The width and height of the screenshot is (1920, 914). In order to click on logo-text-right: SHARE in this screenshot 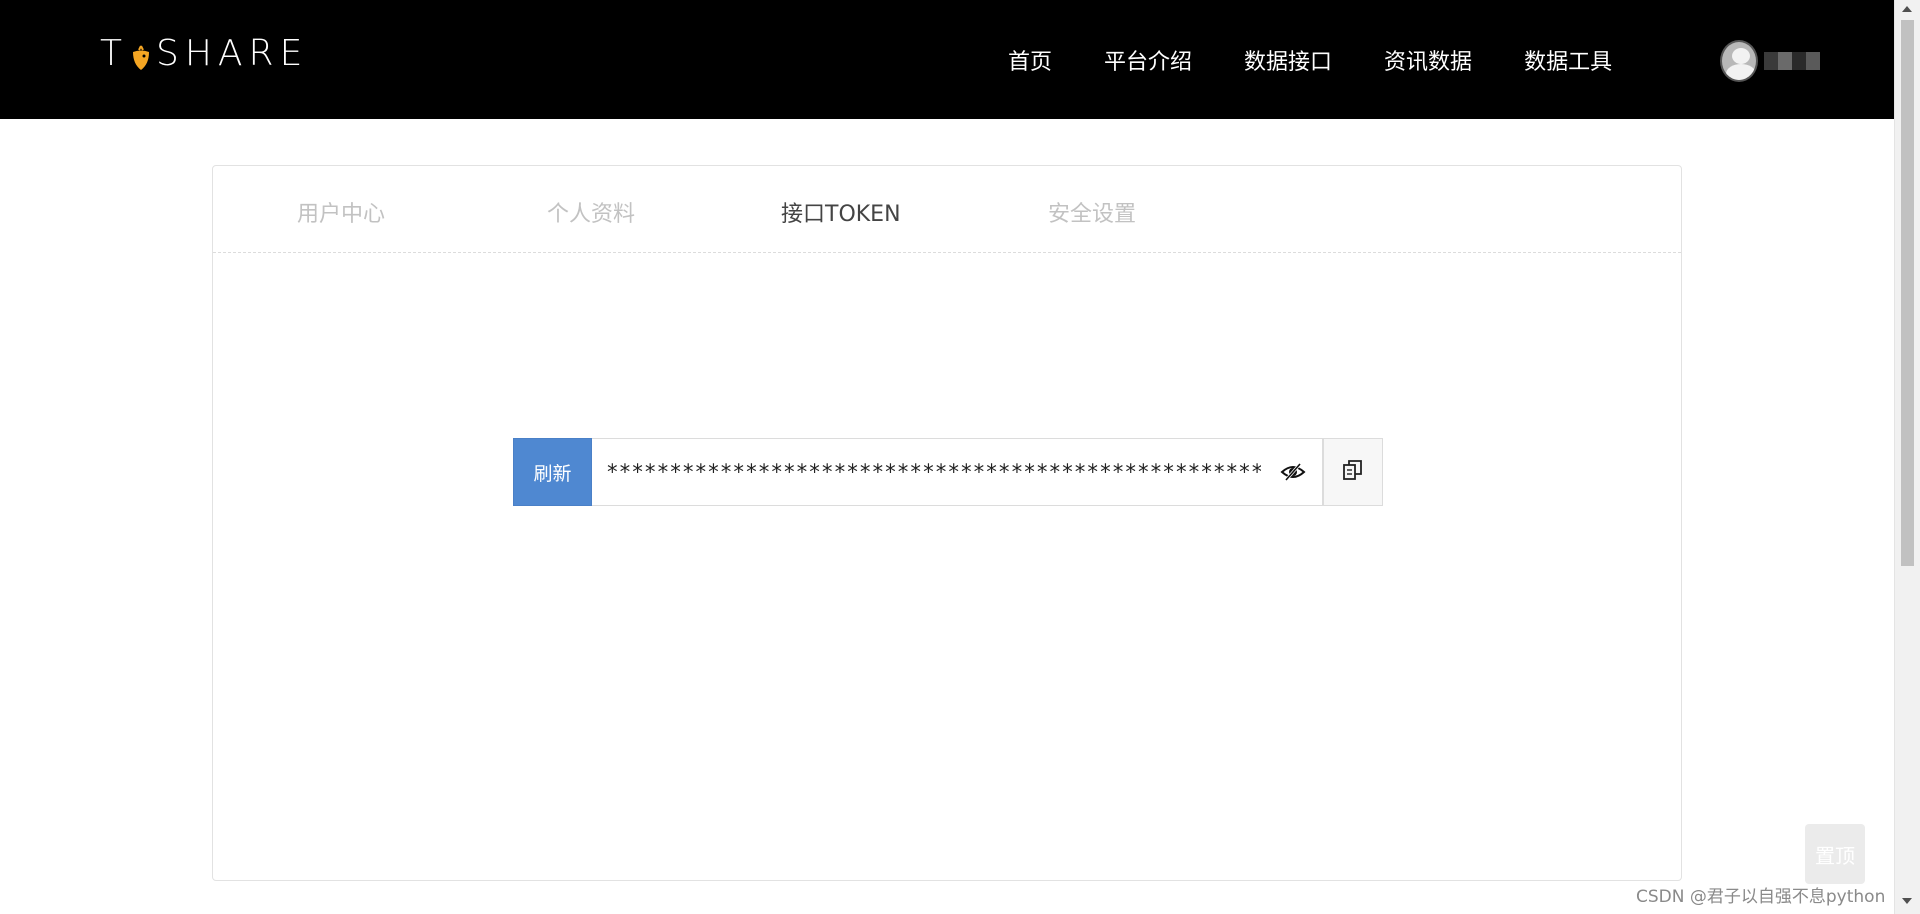, I will do `click(232, 53)`.